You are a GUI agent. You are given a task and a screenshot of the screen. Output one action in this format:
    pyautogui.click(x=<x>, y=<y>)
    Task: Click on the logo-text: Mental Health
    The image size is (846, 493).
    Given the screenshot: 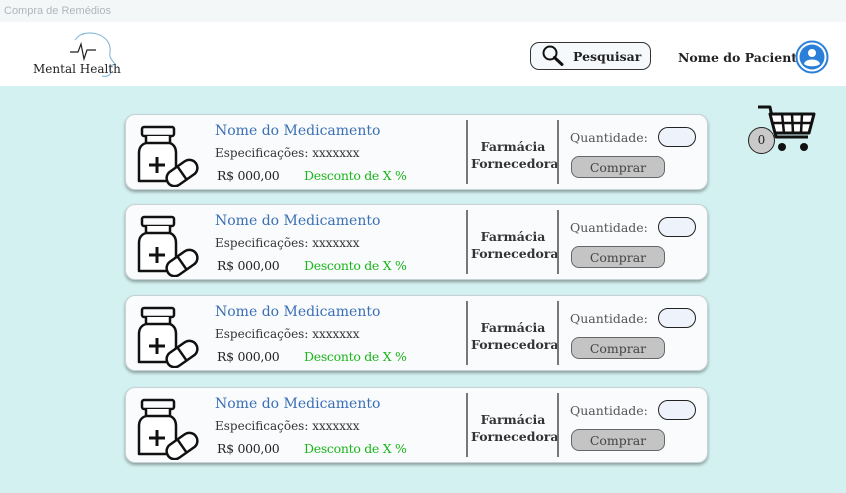 What is the action you would take?
    pyautogui.click(x=77, y=69)
    